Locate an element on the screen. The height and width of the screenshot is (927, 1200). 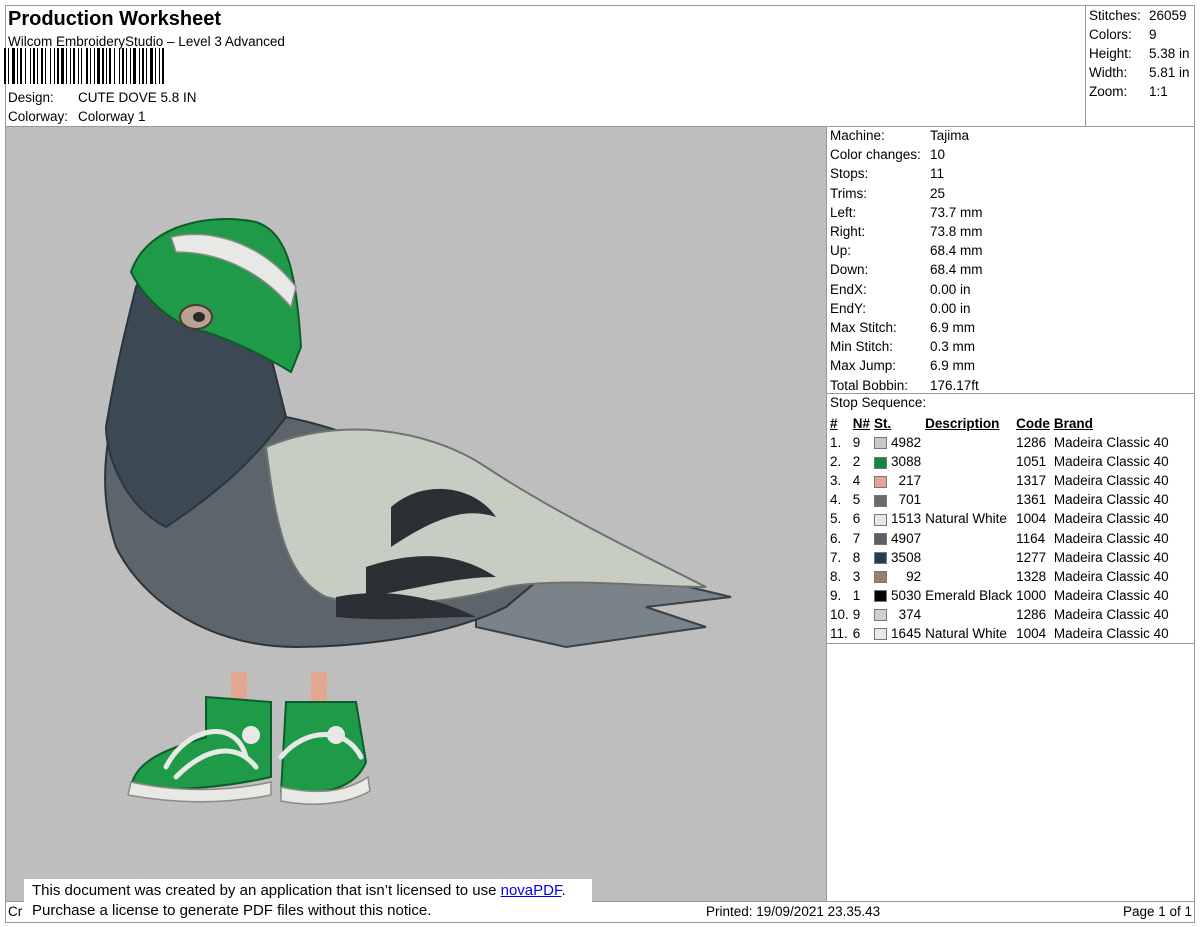
stop-number: 10. is located at coordinates (839, 614).